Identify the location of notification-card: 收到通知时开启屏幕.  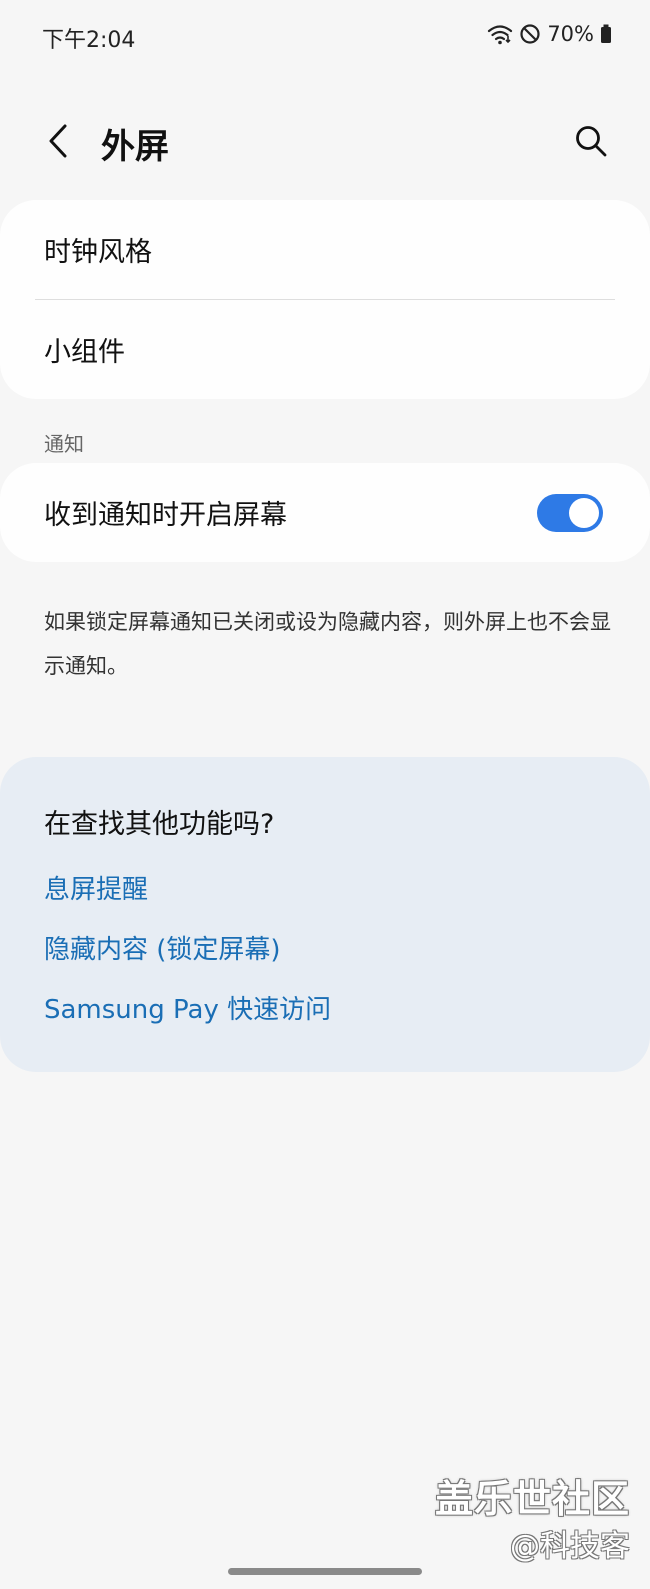
(325, 512).